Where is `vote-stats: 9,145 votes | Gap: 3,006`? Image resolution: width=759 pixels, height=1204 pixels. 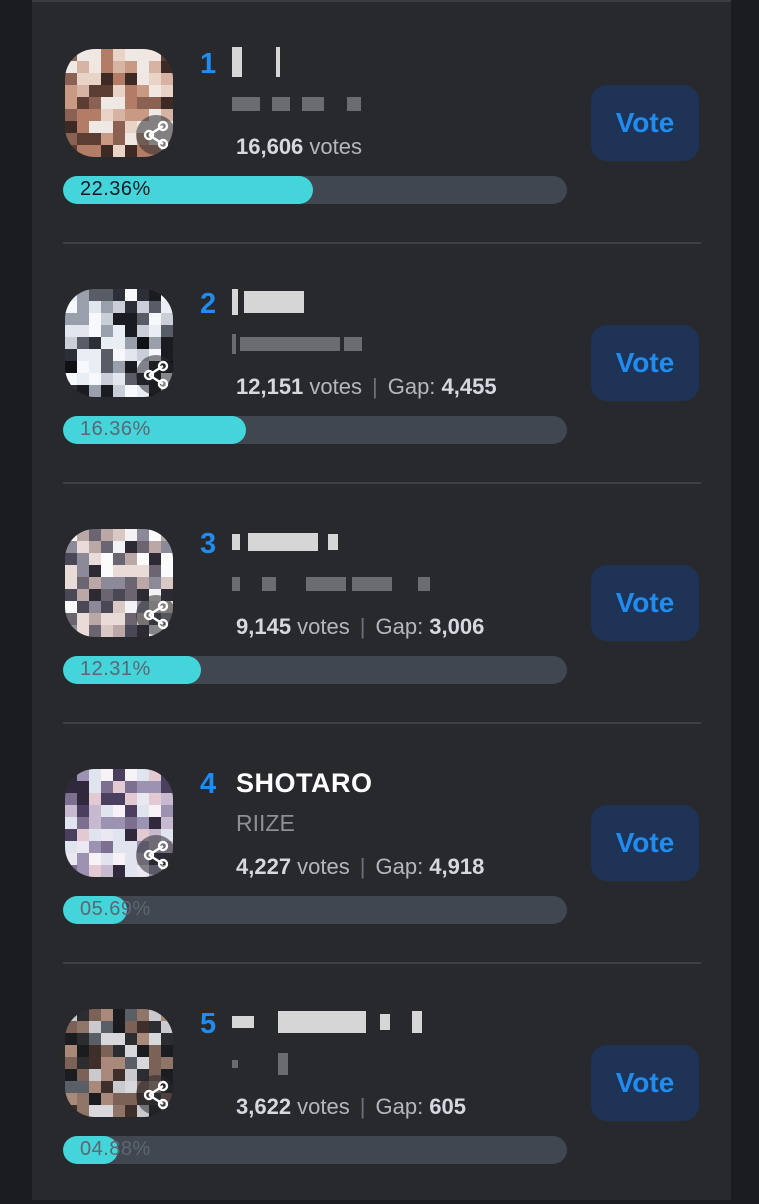
vote-stats: 9,145 votes | Gap: 3,006 is located at coordinates (360, 627).